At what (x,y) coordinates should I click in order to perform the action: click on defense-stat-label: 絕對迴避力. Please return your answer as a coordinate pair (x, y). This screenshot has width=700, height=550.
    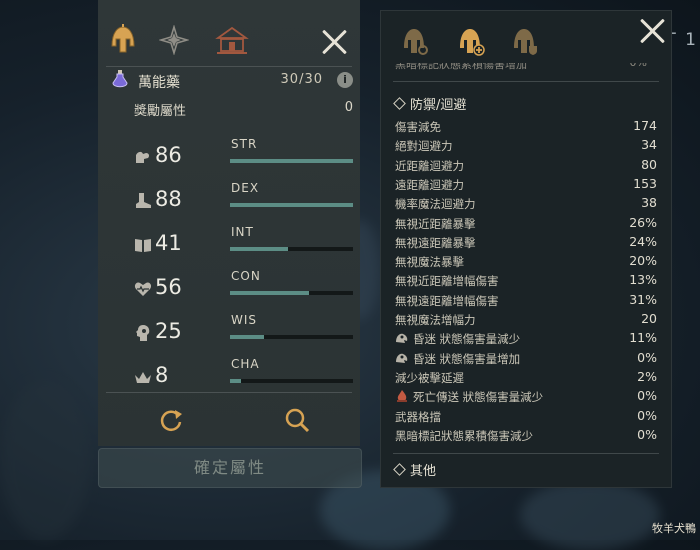
    Looking at the image, I should click on (424, 146).